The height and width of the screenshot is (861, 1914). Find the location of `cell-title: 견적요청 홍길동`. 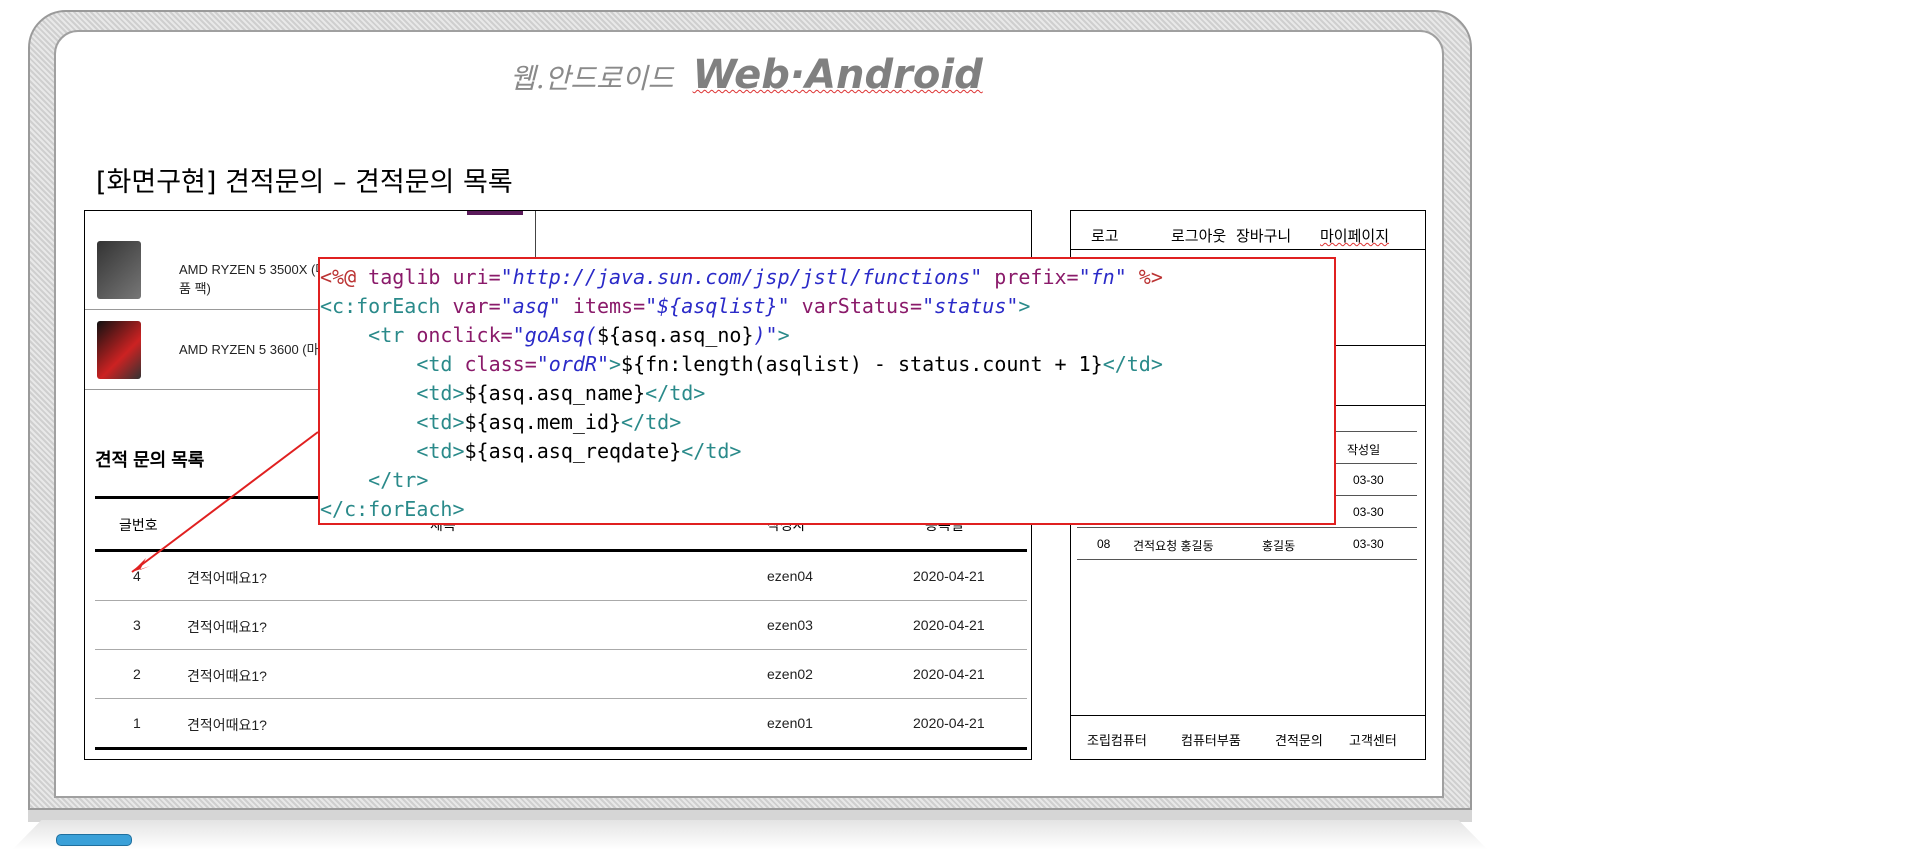

cell-title: 견적요청 홍길동 is located at coordinates (1173, 546).